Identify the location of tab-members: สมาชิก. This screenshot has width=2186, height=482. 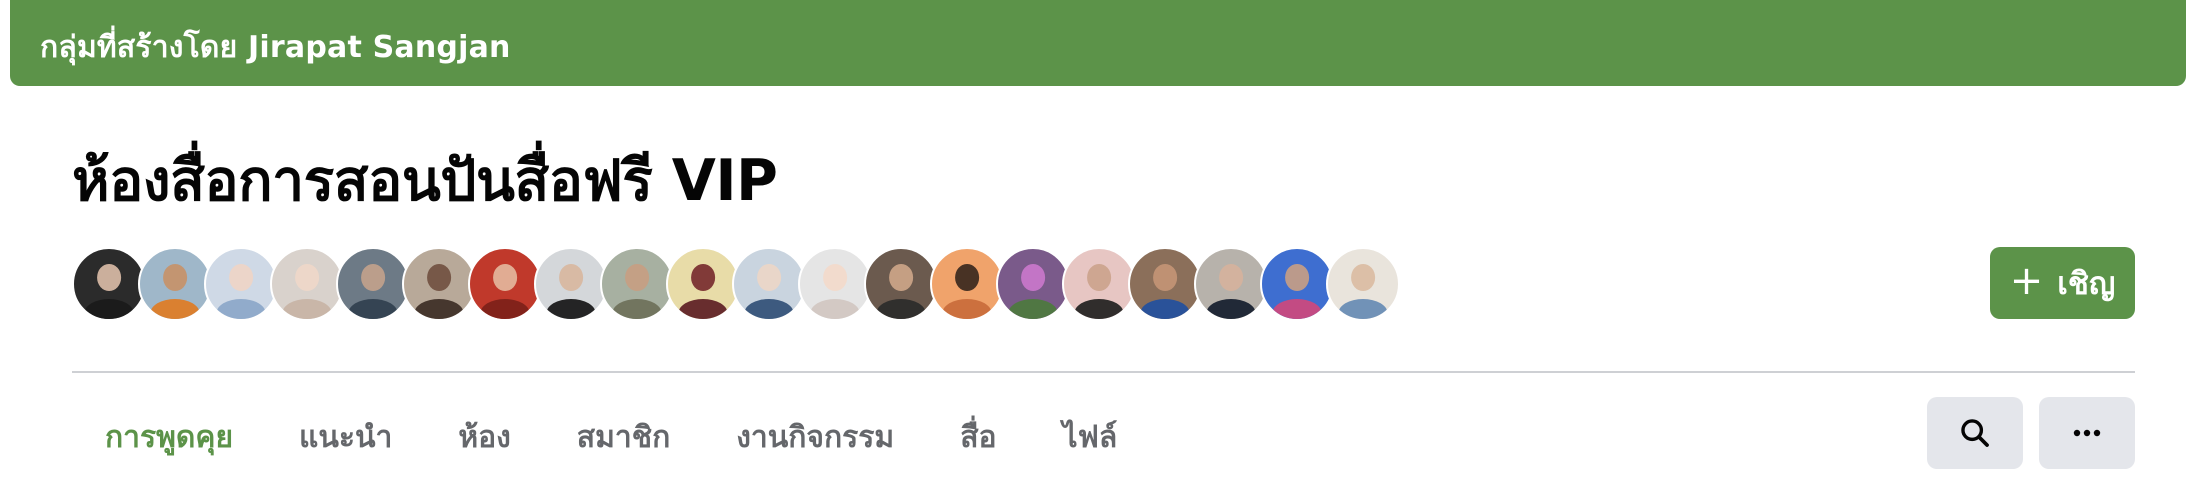
(623, 440).